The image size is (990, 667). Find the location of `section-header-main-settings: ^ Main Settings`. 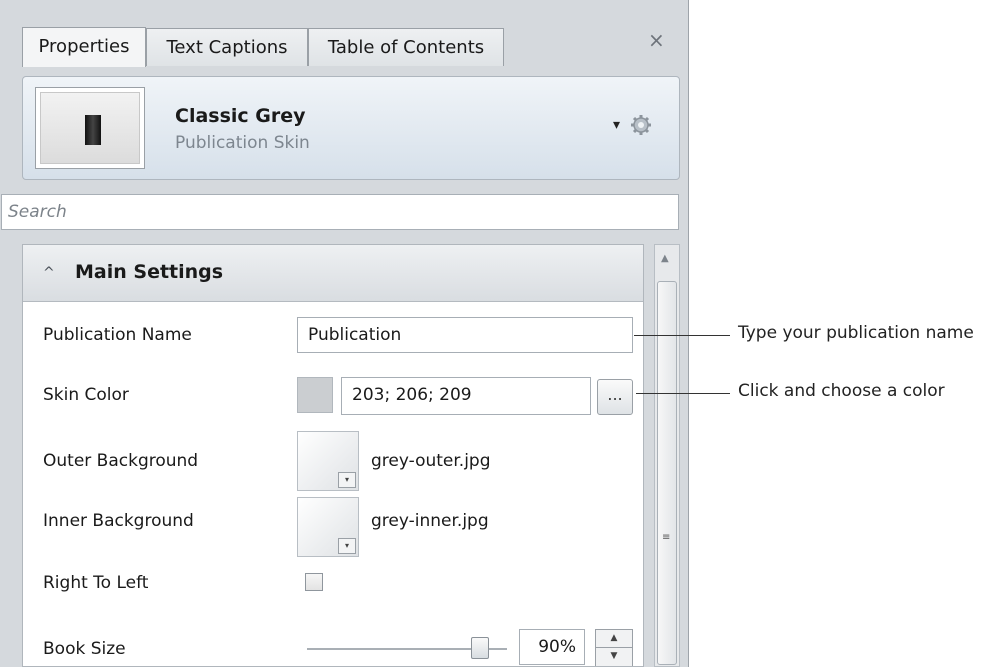

section-header-main-settings: ^ Main Settings is located at coordinates (333, 273).